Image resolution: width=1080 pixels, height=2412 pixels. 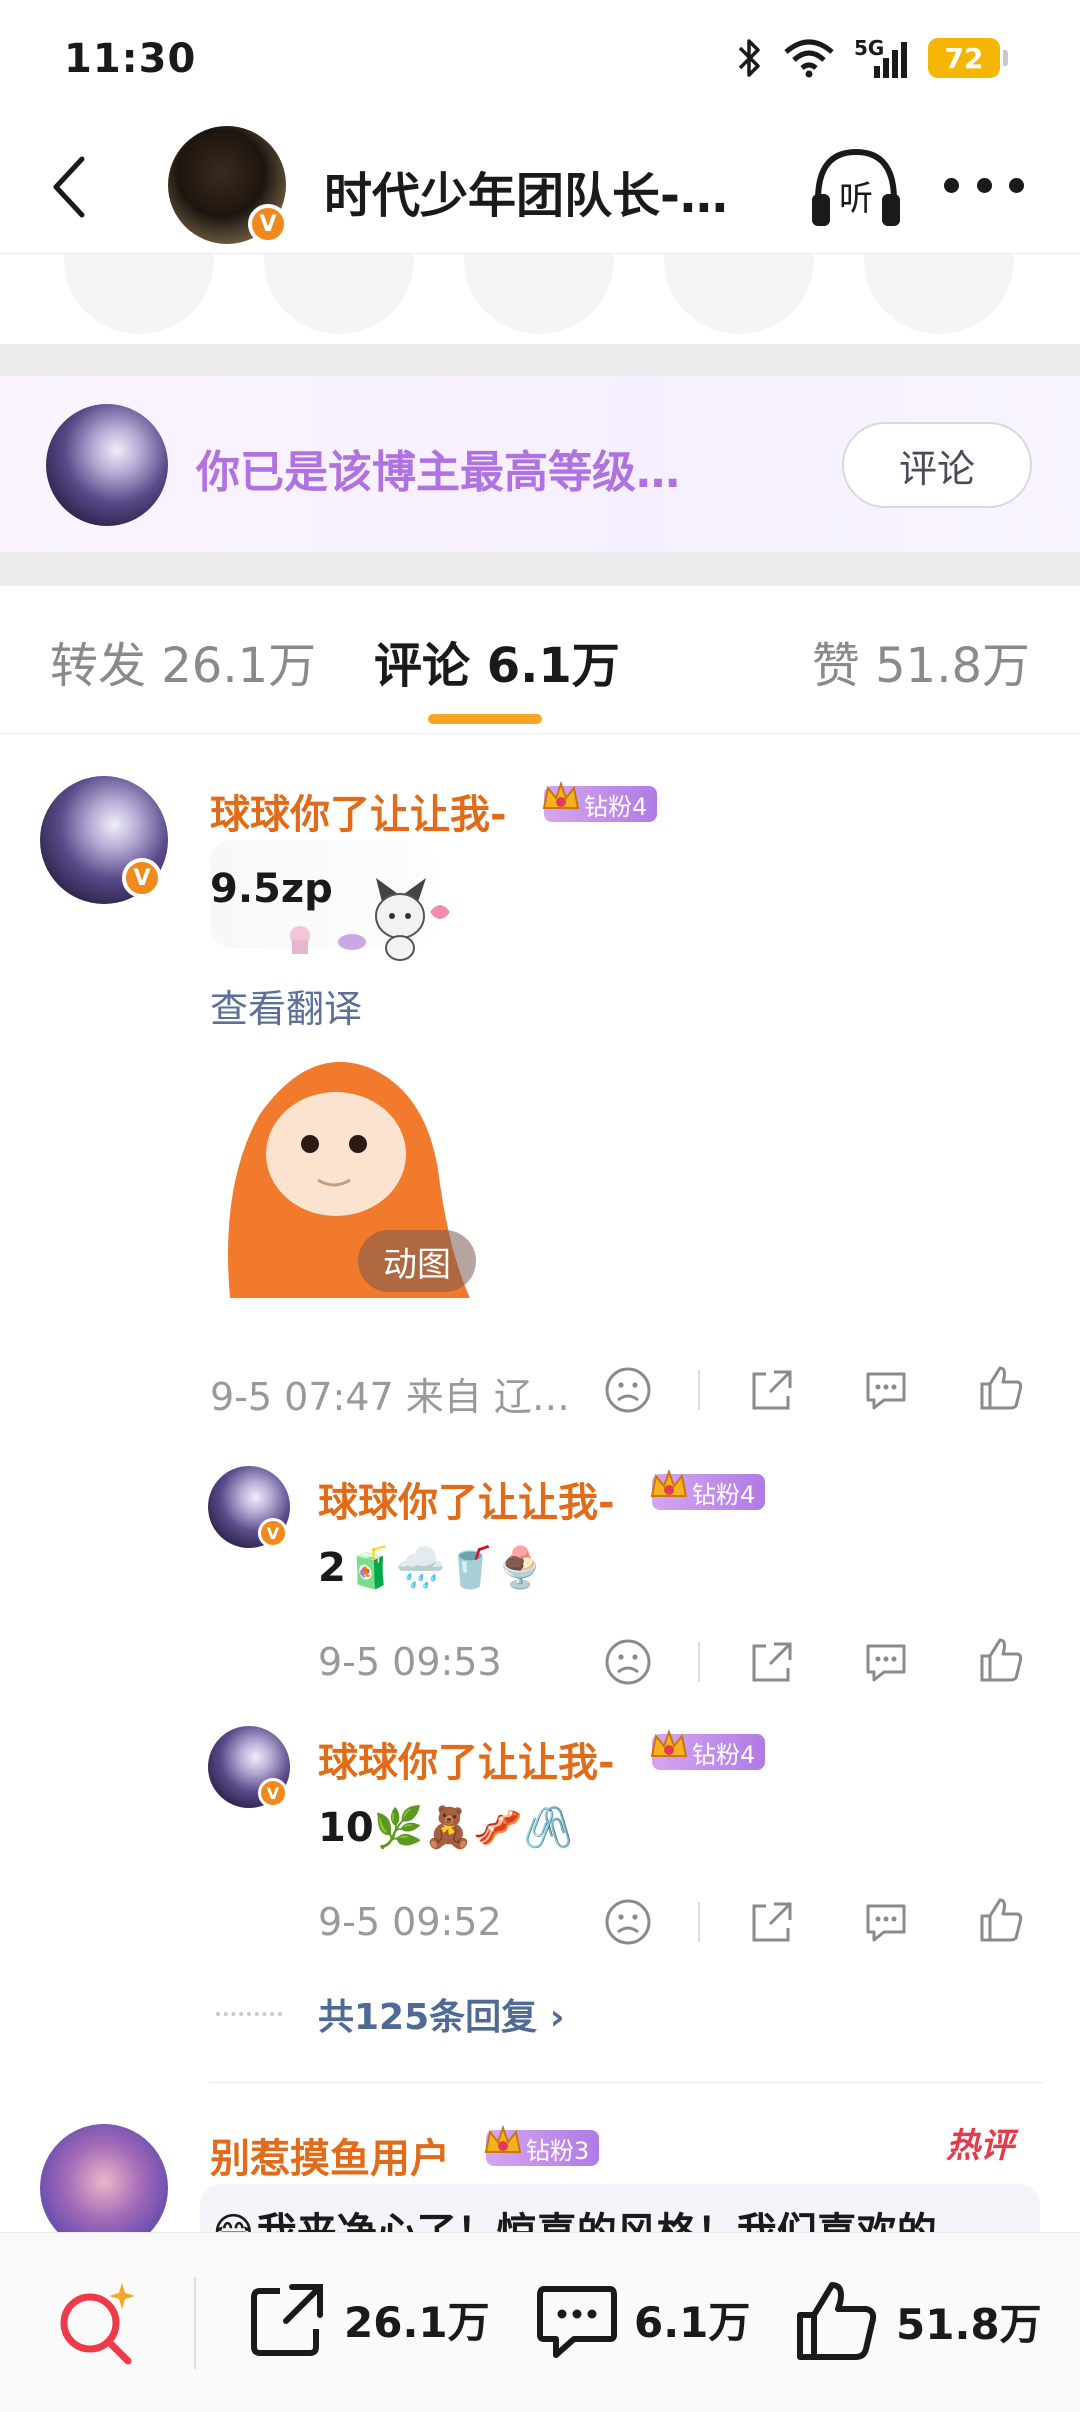 I want to click on chevron-right-icon: ›, so click(x=557, y=2017).